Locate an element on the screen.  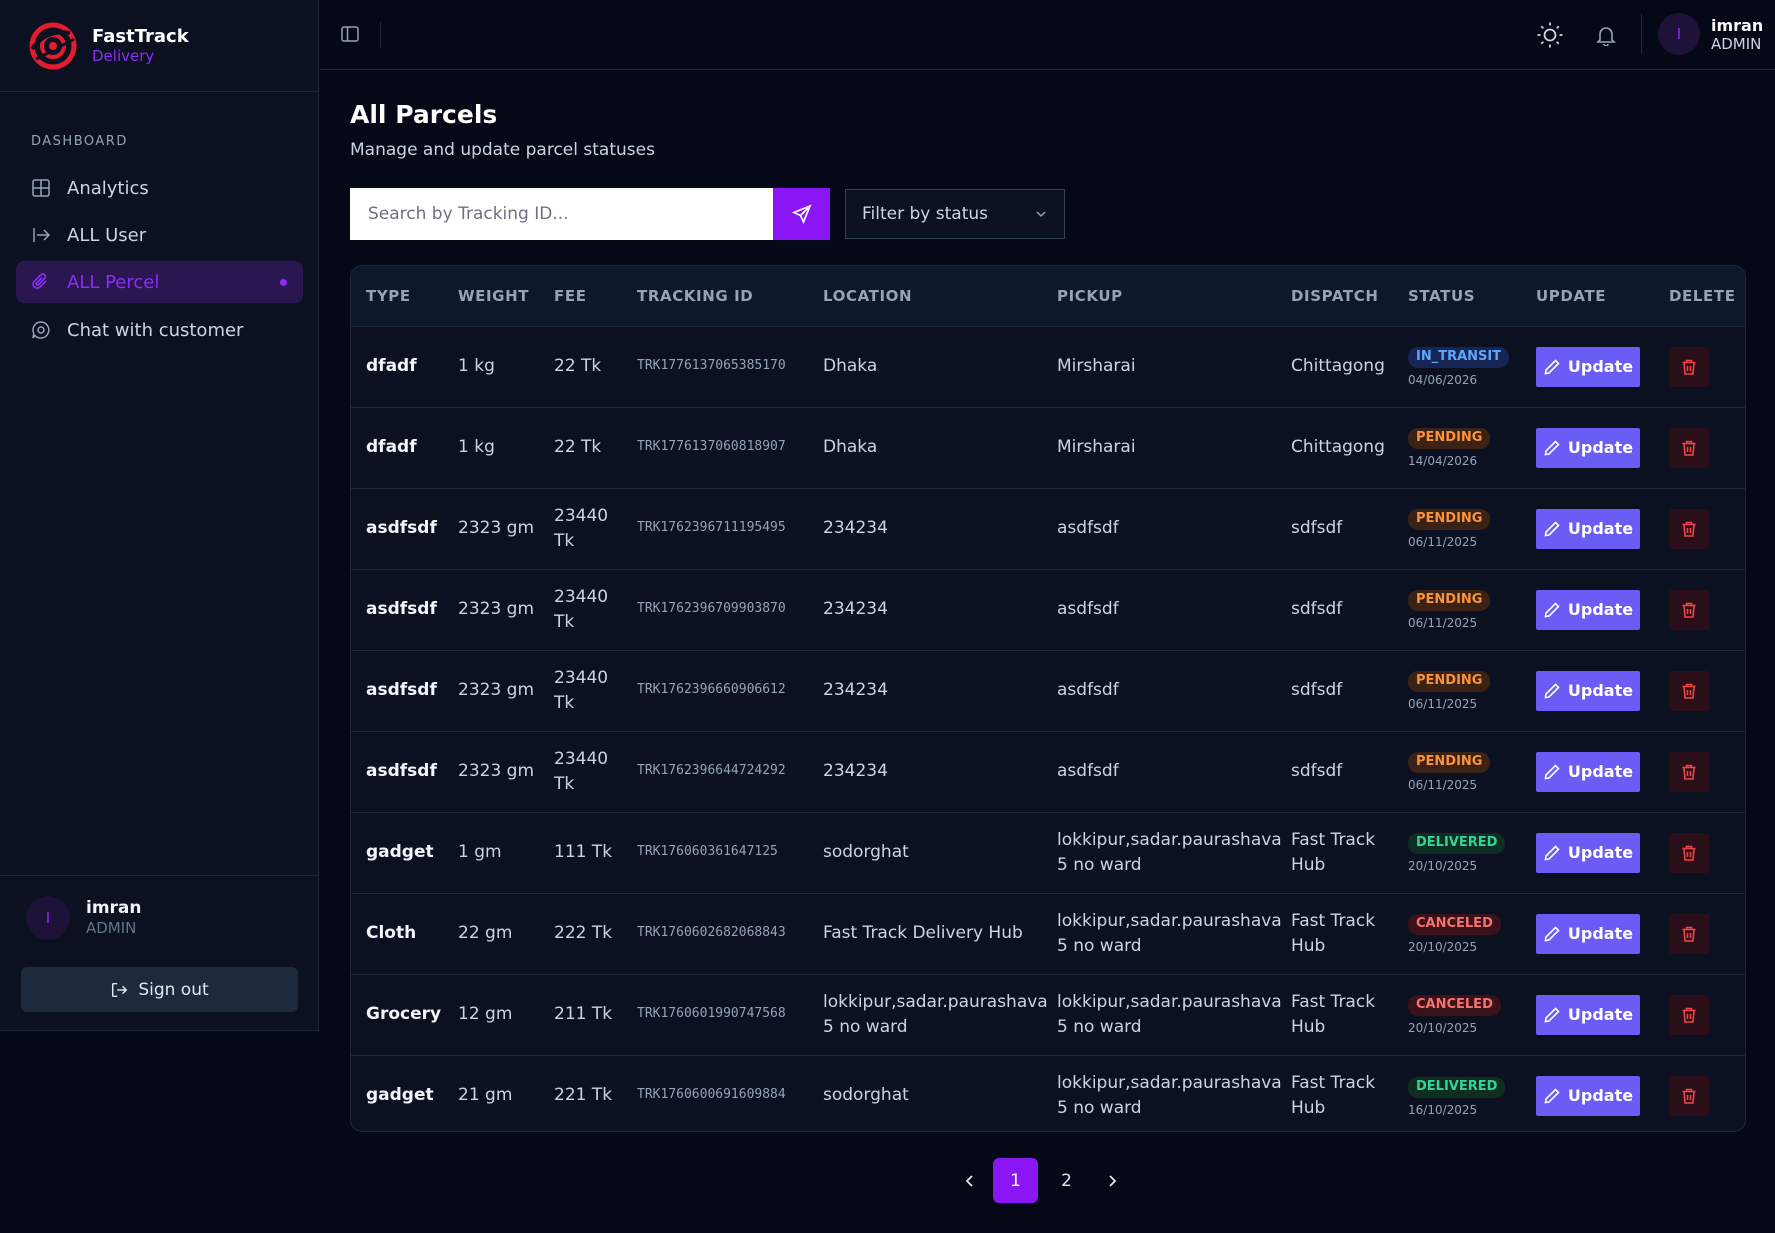
column-header: STATUS is located at coordinates (1442, 295).